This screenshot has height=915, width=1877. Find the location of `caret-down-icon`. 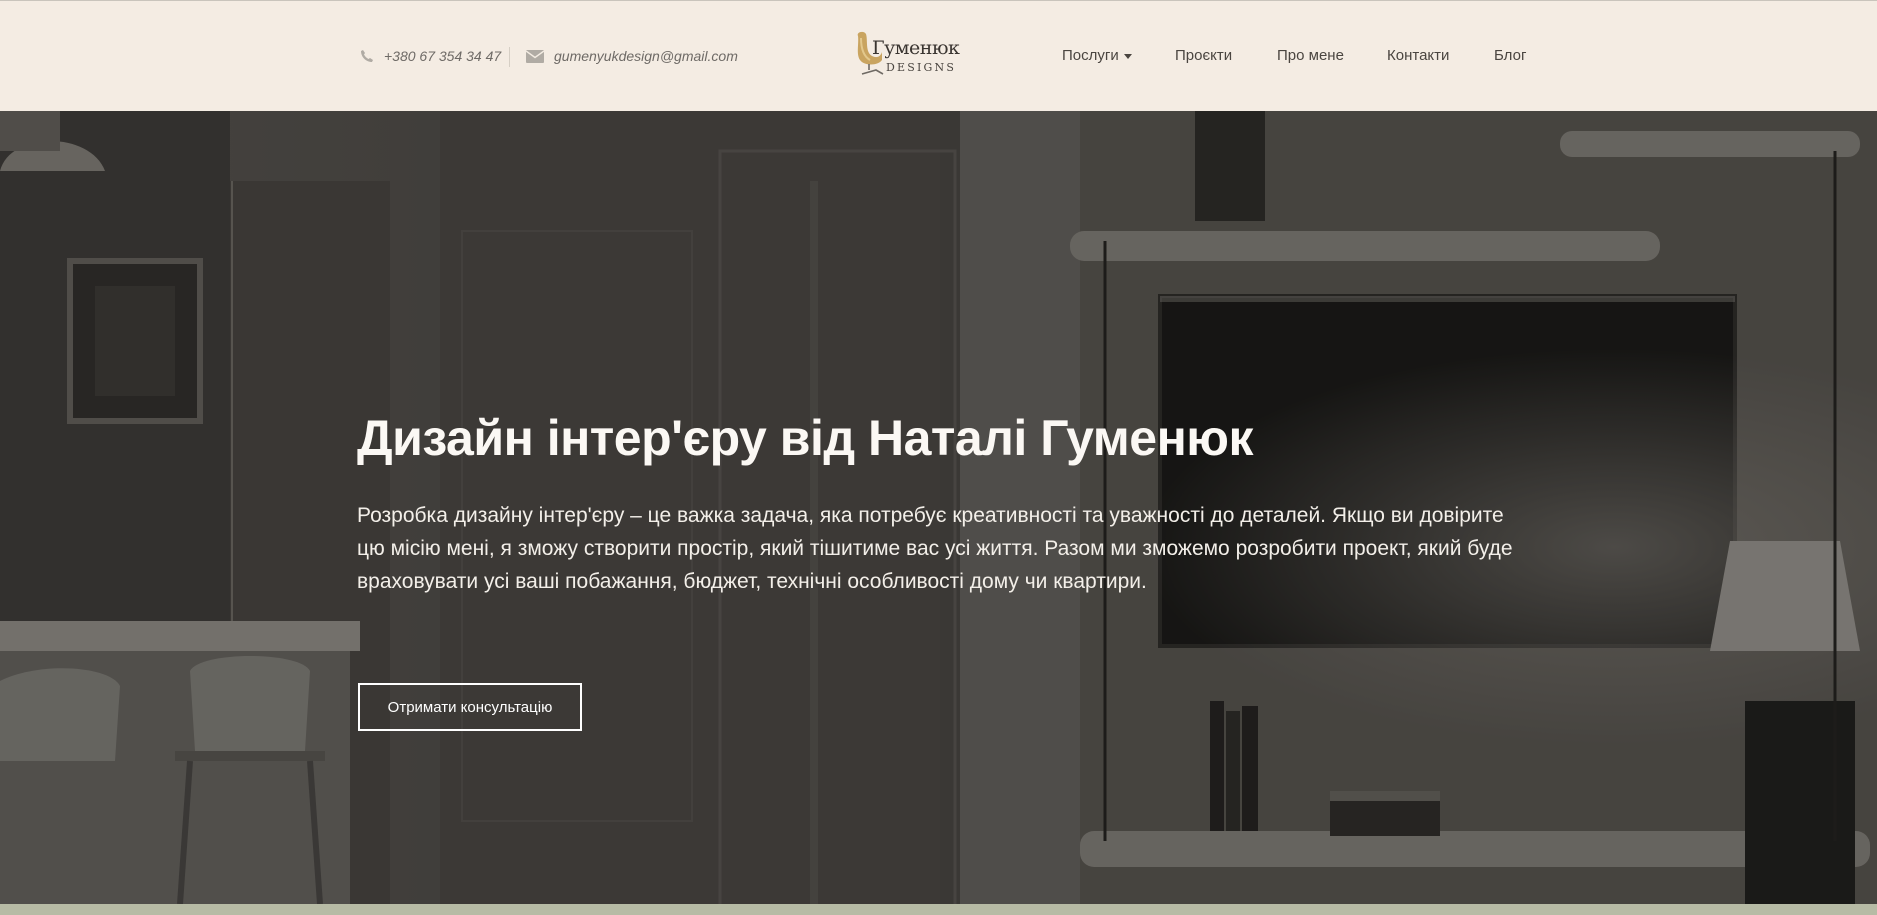

caret-down-icon is located at coordinates (1127, 56).